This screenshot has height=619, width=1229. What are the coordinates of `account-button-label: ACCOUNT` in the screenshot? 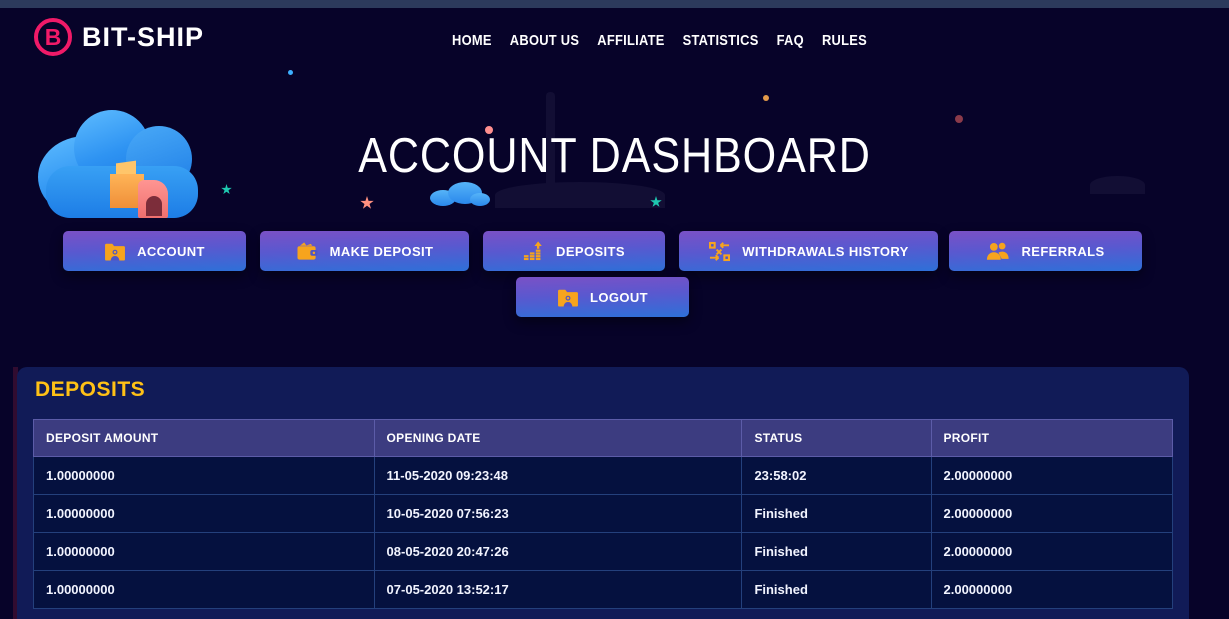 It's located at (171, 251).